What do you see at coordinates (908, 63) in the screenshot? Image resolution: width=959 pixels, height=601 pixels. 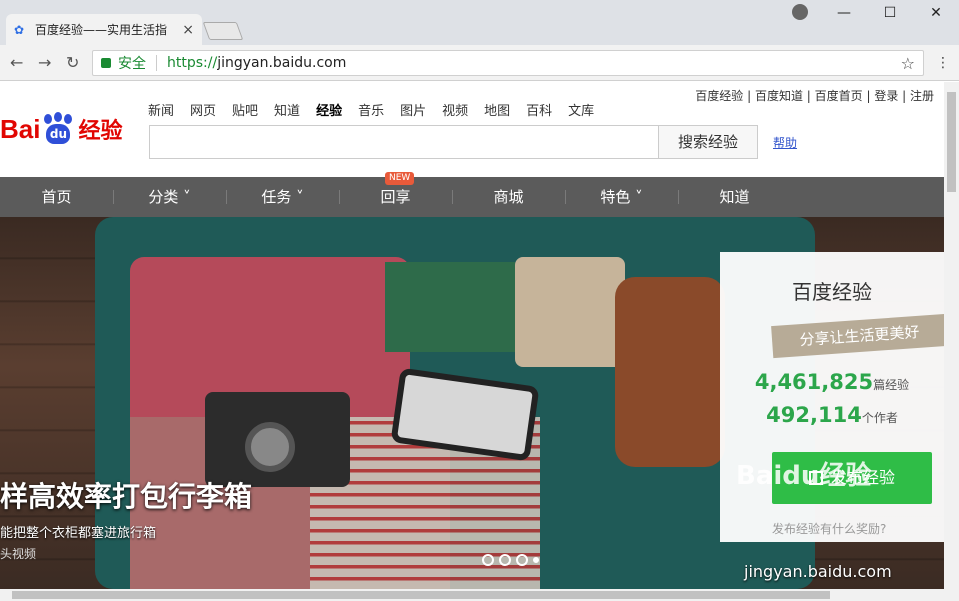 I see `bookmark-star-icon: ☆` at bounding box center [908, 63].